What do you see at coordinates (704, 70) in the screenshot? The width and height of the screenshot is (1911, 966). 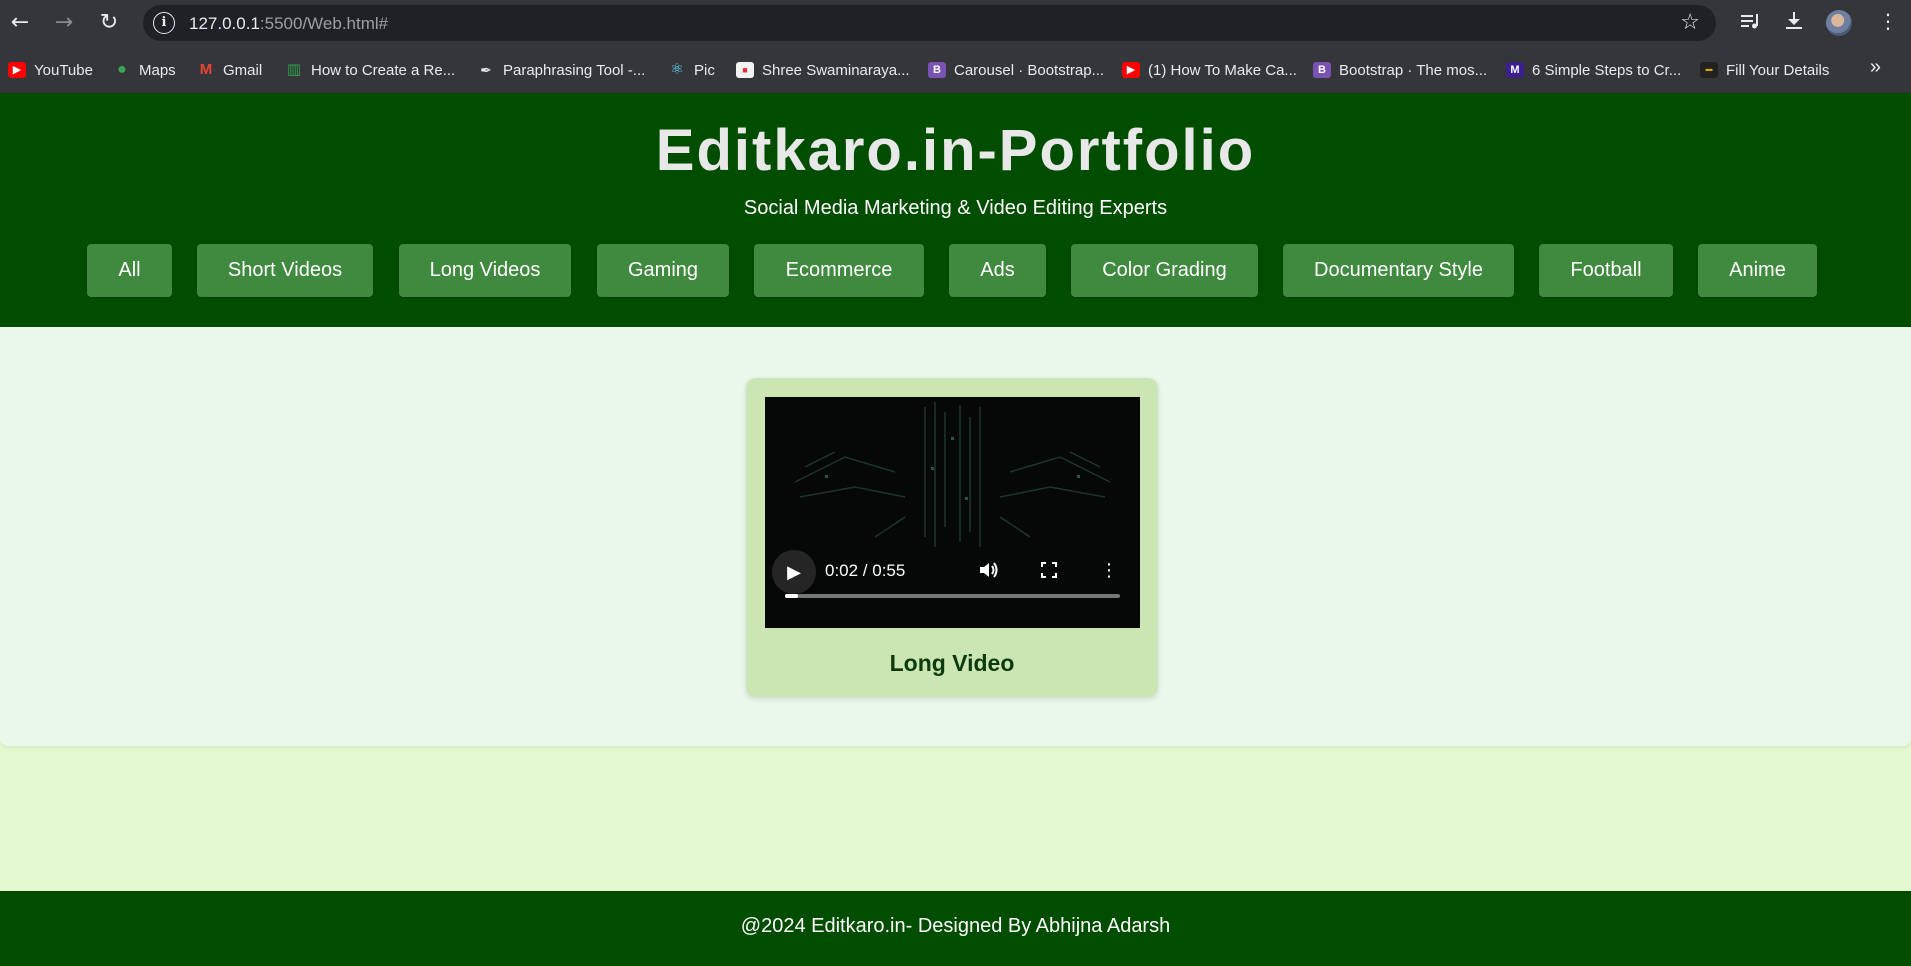 I see `bookmark-label: Pic` at bounding box center [704, 70].